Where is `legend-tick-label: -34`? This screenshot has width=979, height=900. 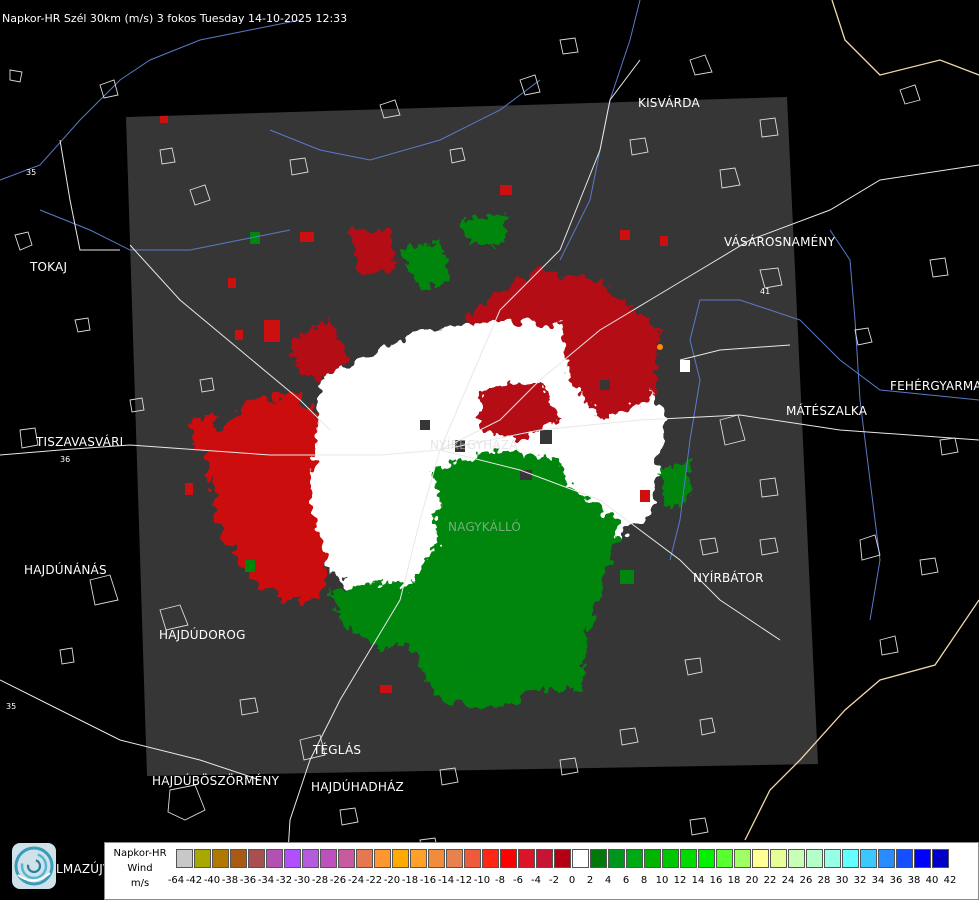 legend-tick-label: -34 is located at coordinates (266, 880).